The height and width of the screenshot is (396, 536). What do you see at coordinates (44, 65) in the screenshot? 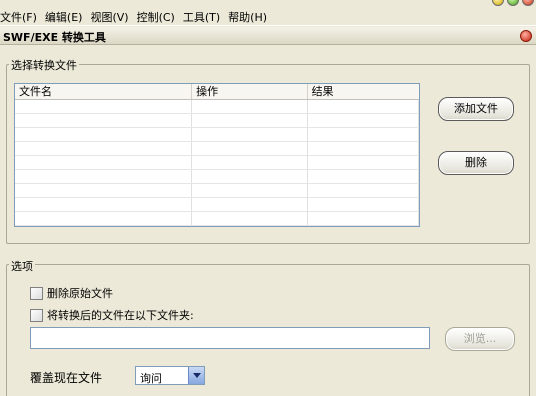
I see `file-group-label: 选择转换文件` at bounding box center [44, 65].